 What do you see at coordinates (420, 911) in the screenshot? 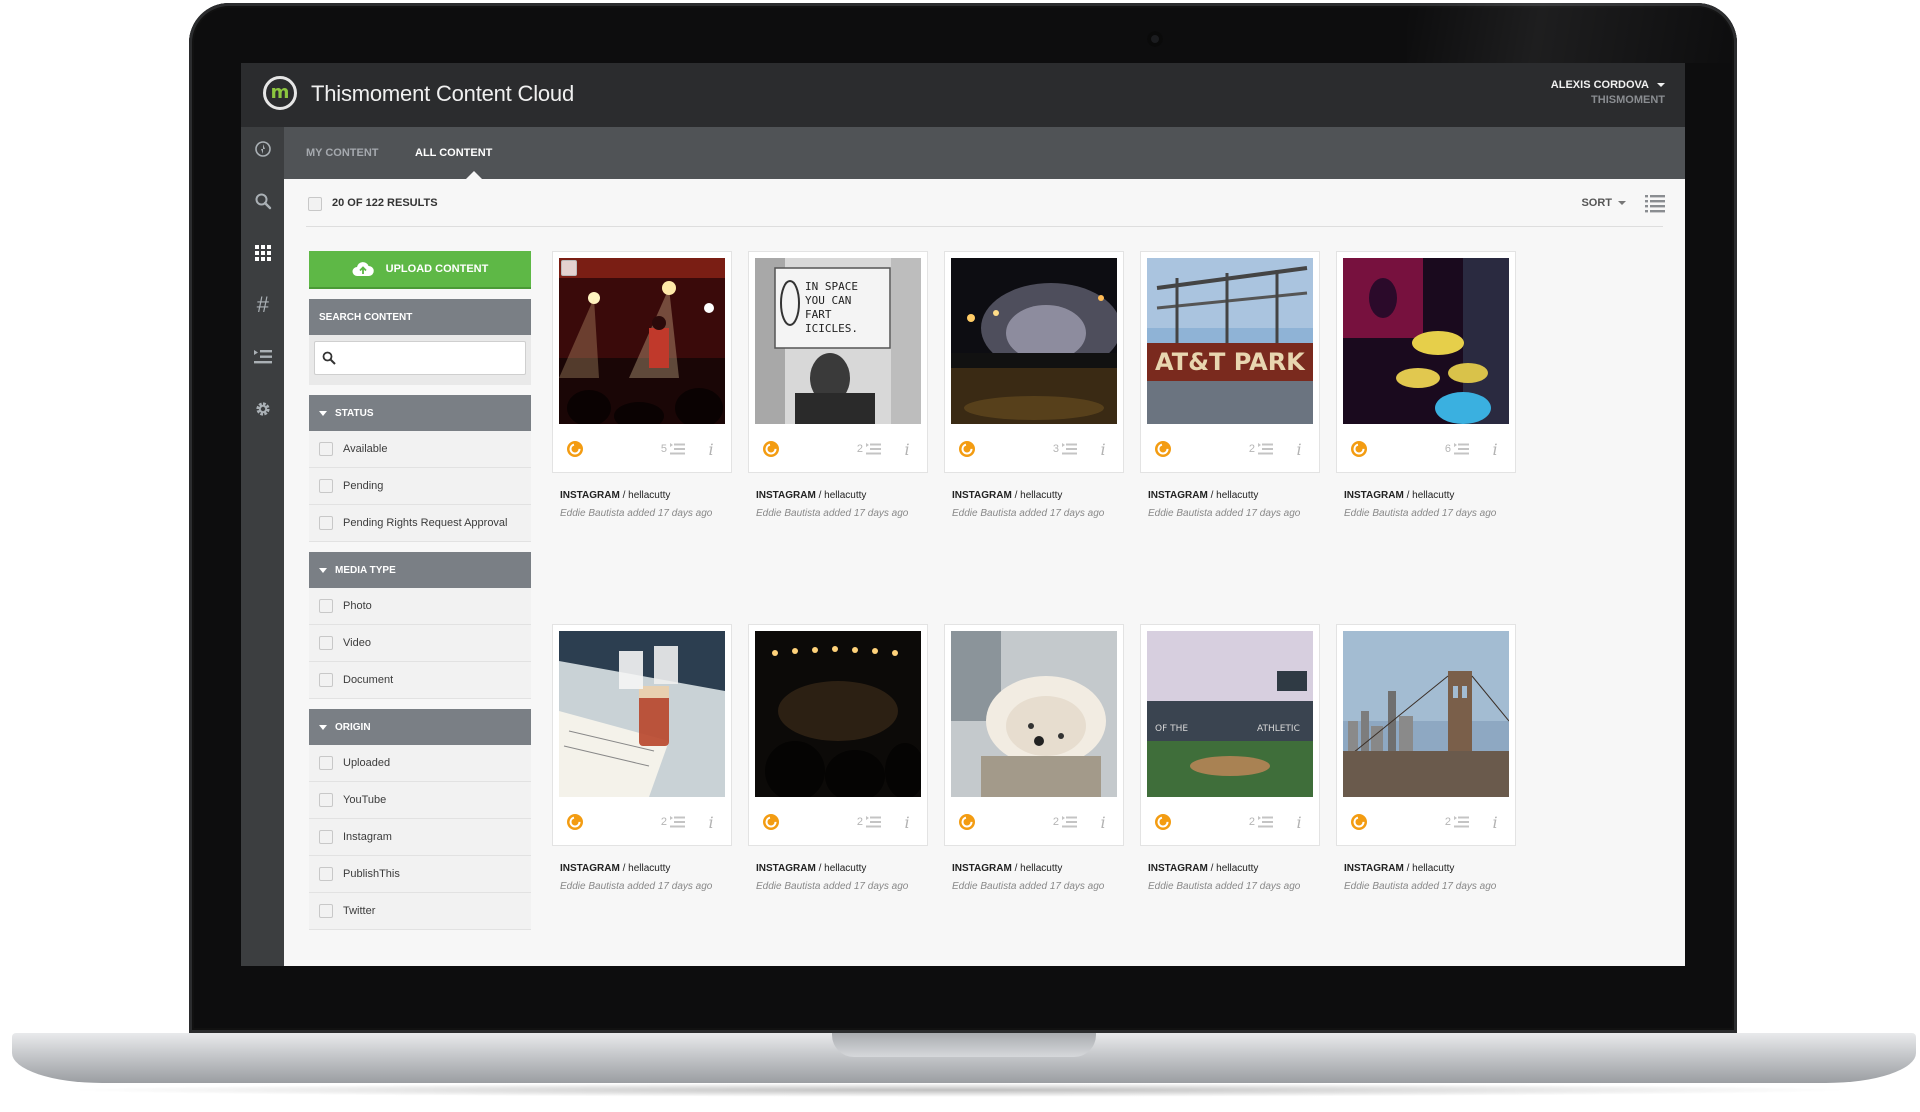
I see `filter-option: Twitter` at bounding box center [420, 911].